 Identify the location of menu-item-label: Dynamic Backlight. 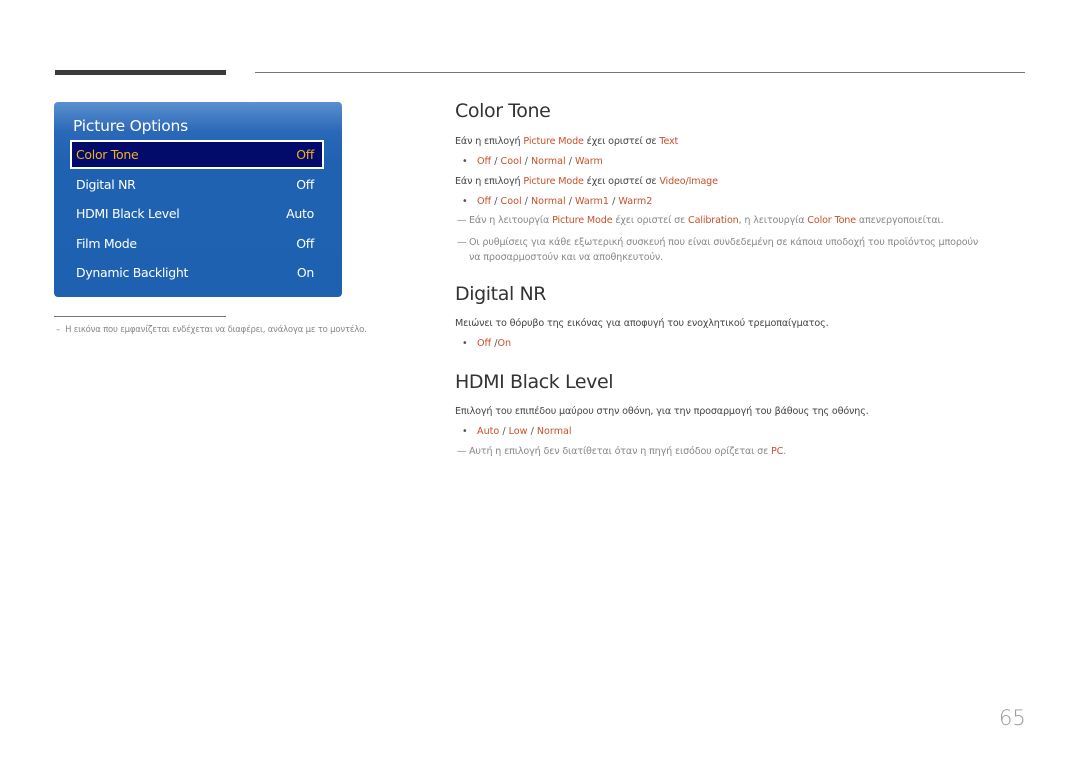
(132, 272).